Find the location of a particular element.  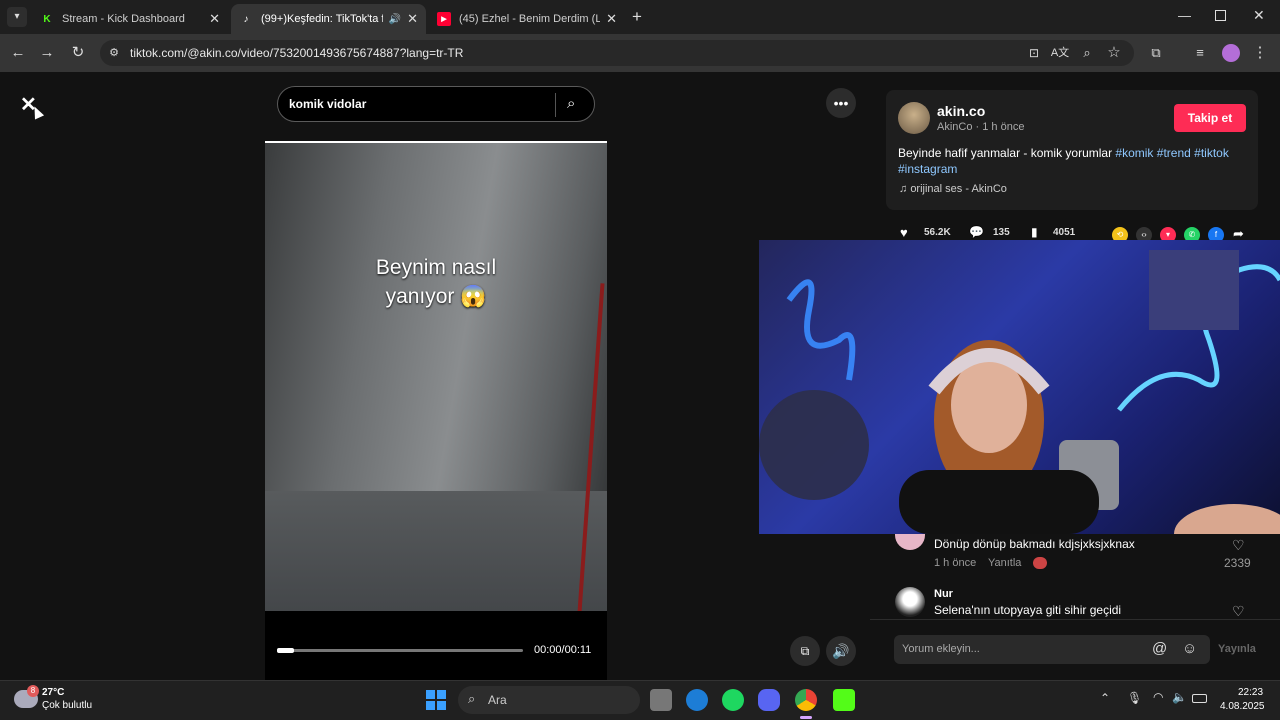

comment-icon: 💬 is located at coordinates (976, 232).